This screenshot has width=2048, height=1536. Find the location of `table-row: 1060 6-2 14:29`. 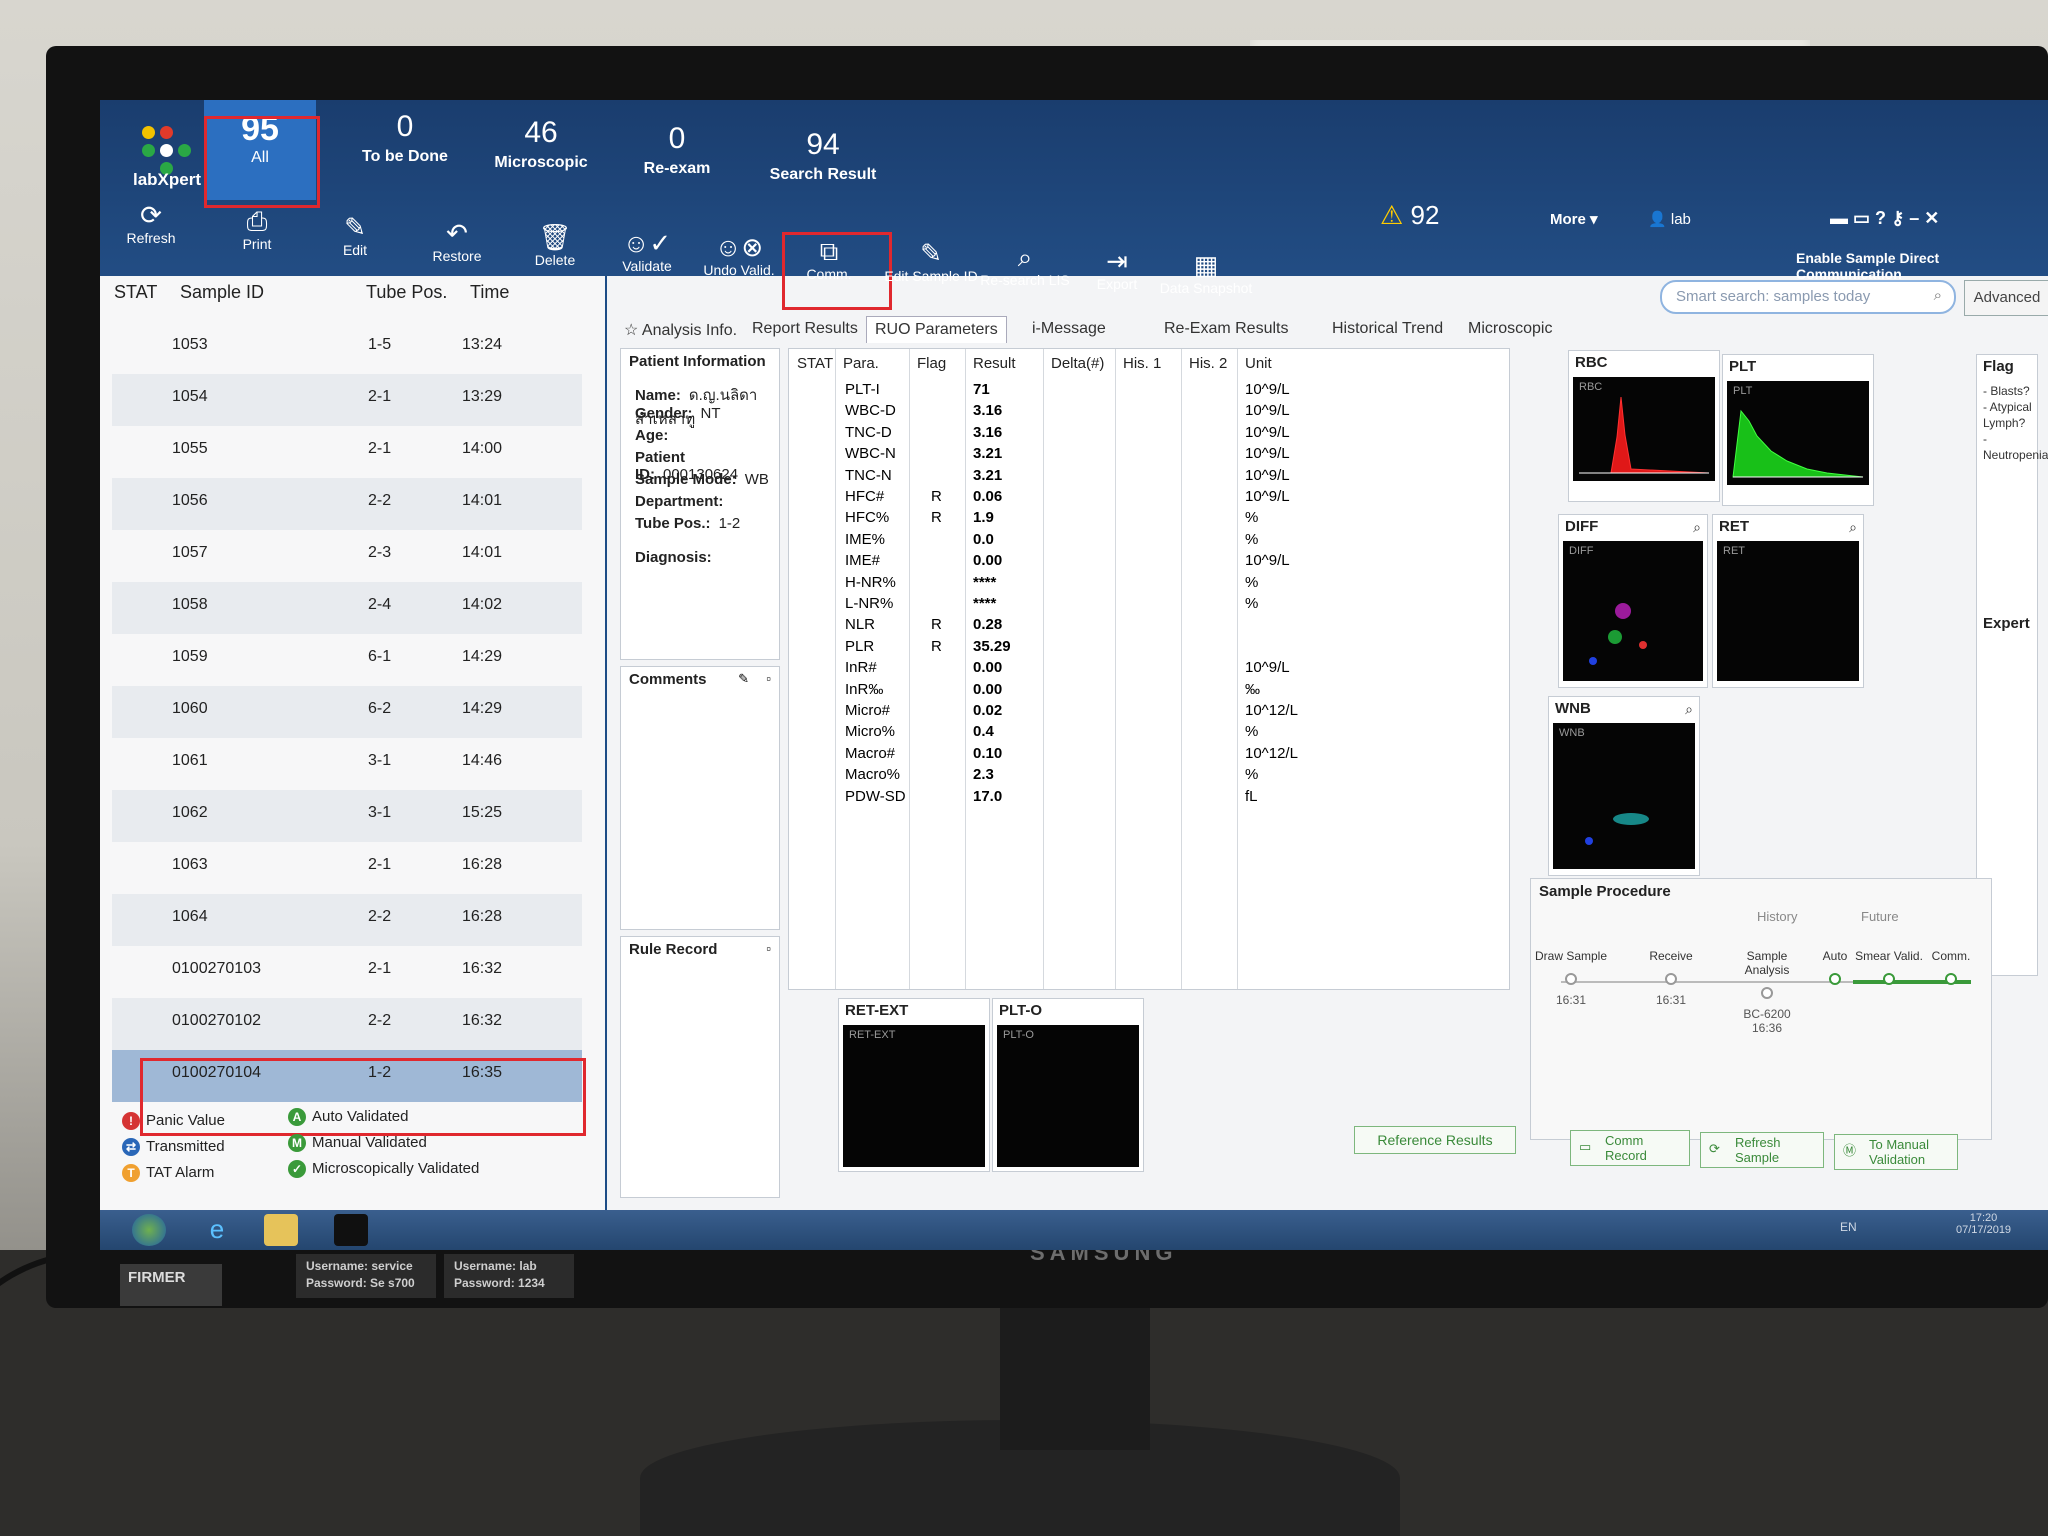

table-row: 1060 6-2 14:29 is located at coordinates (347, 712).